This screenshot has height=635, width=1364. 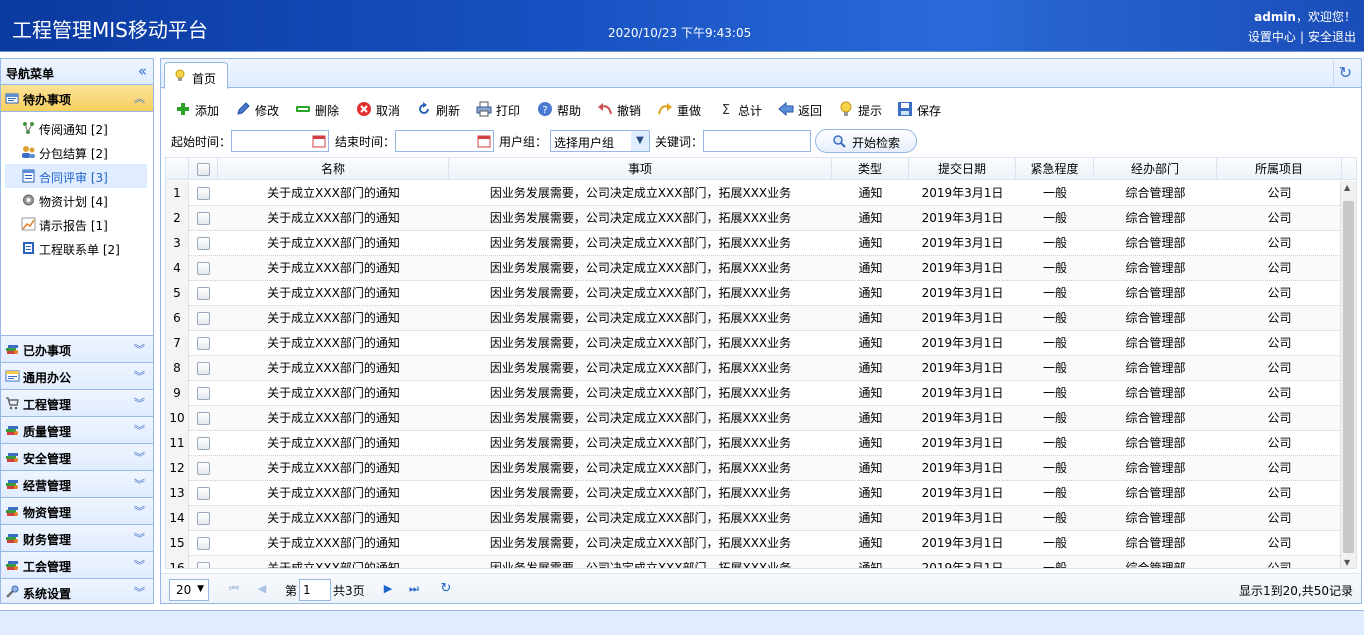 What do you see at coordinates (600, 141) in the screenshot?
I see `user-group-select: 选择用户组 ▼` at bounding box center [600, 141].